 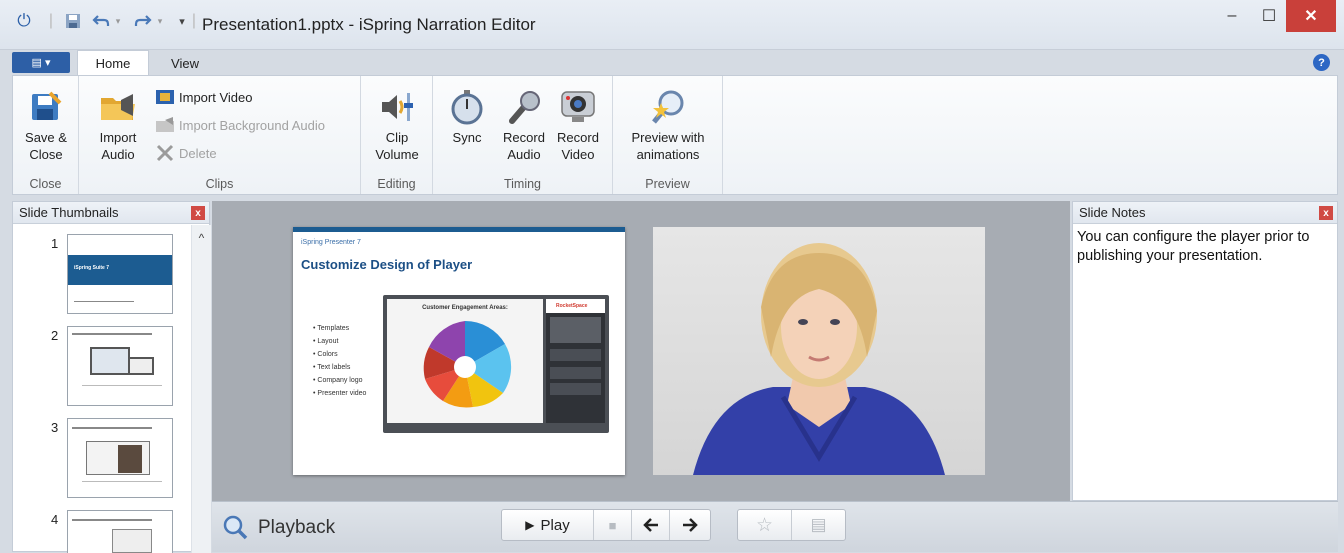 What do you see at coordinates (668, 146) in the screenshot?
I see `preview-animations-label: Preview with animations` at bounding box center [668, 146].